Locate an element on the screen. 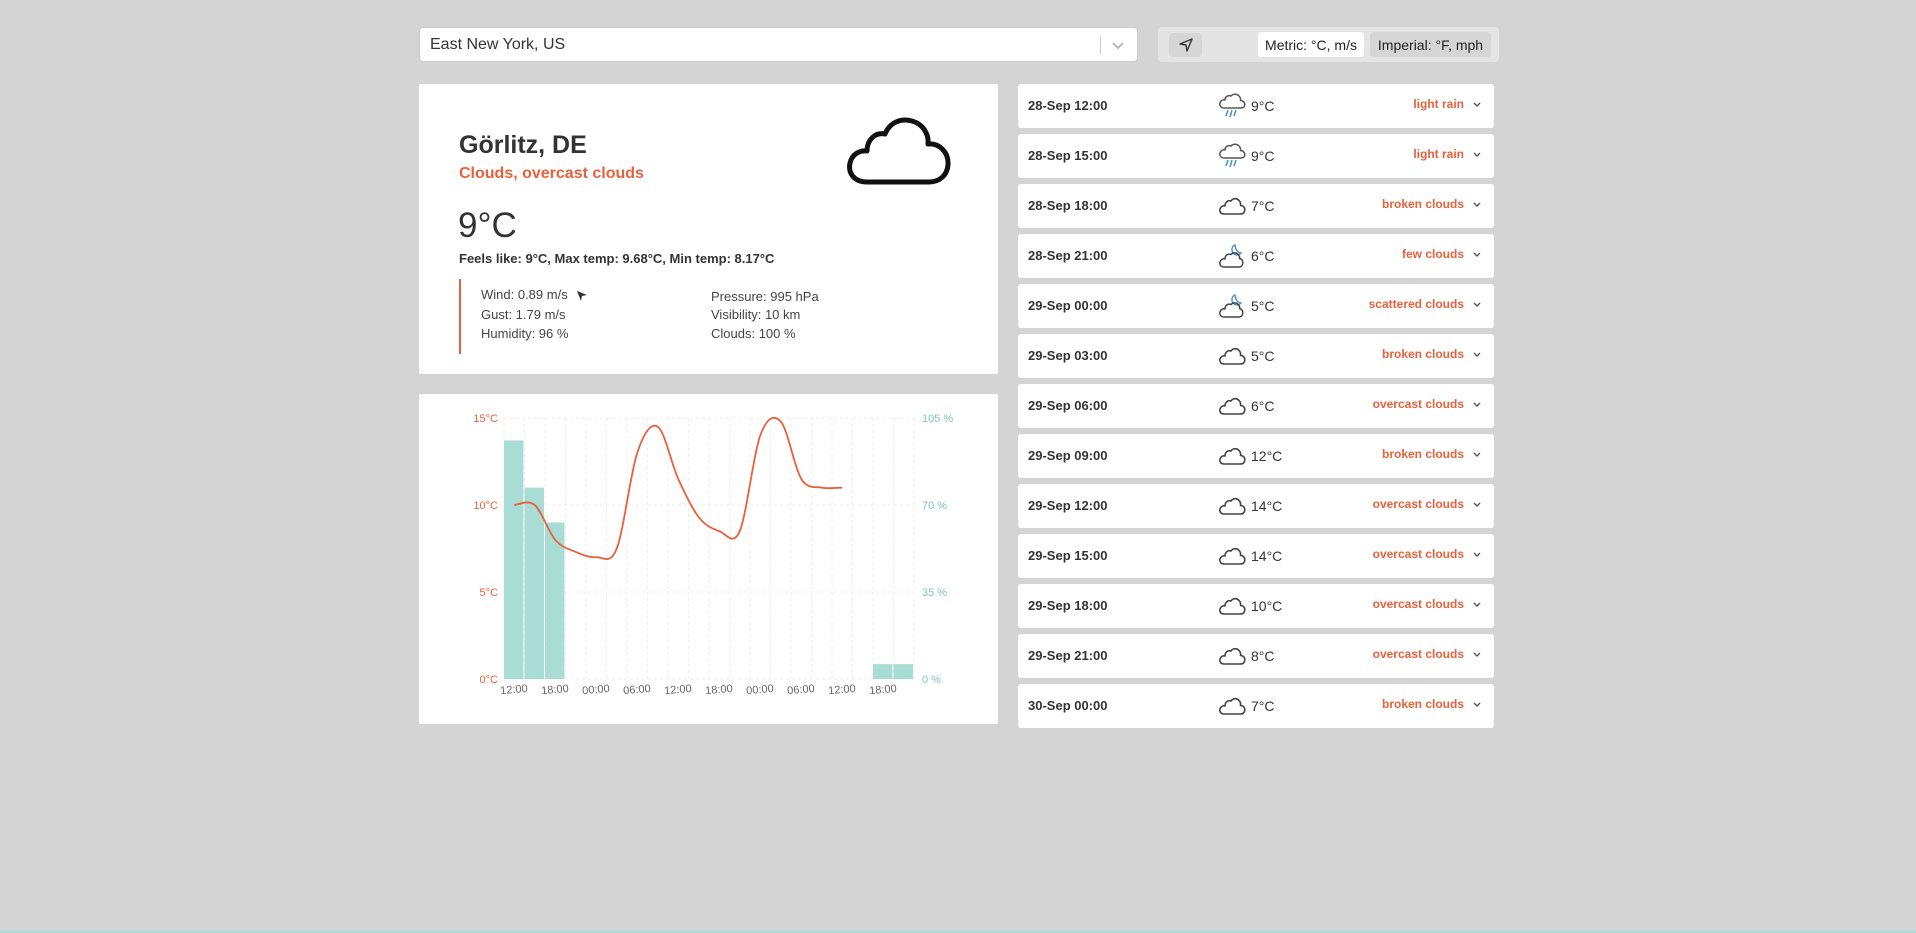 The image size is (1916, 933). forecast-item: 30-Sep 00:00 7°C broken clouds is located at coordinates (1256, 706).